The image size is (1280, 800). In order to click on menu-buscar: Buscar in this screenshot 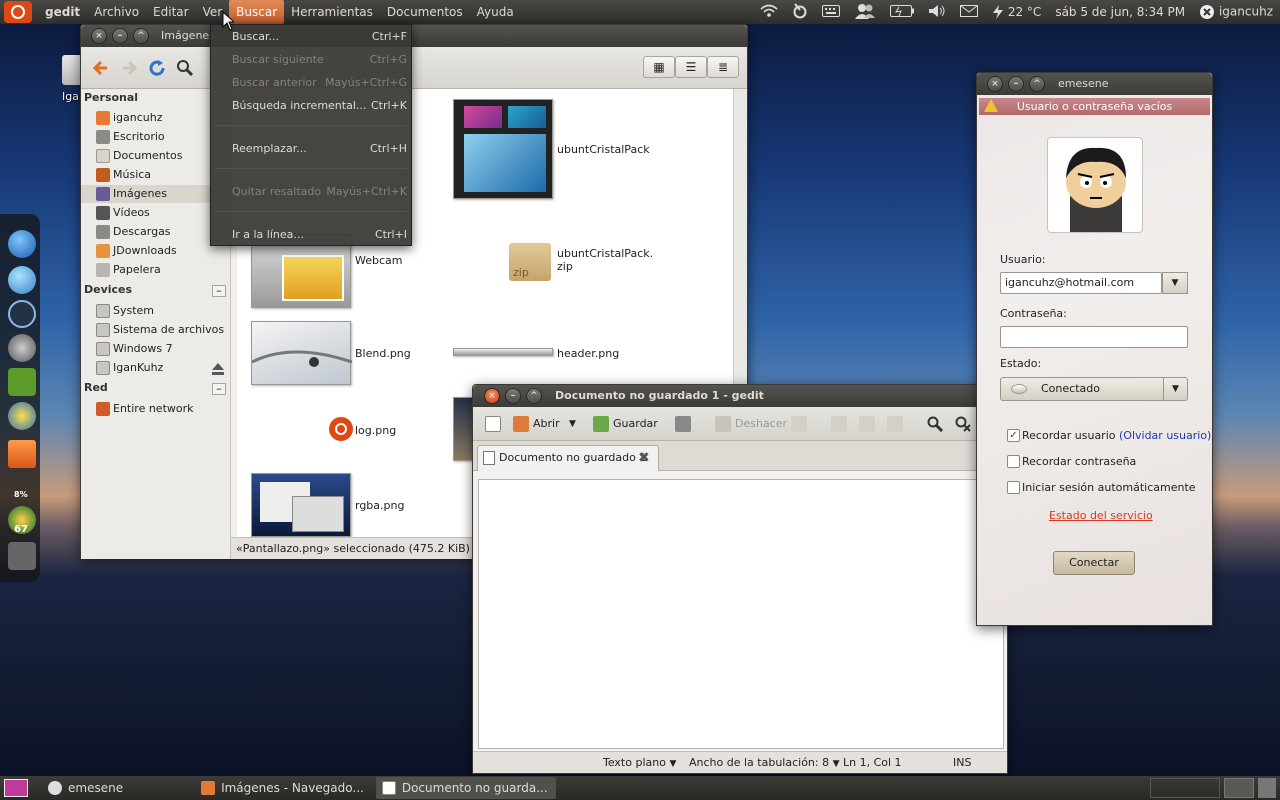, I will do `click(257, 12)`.